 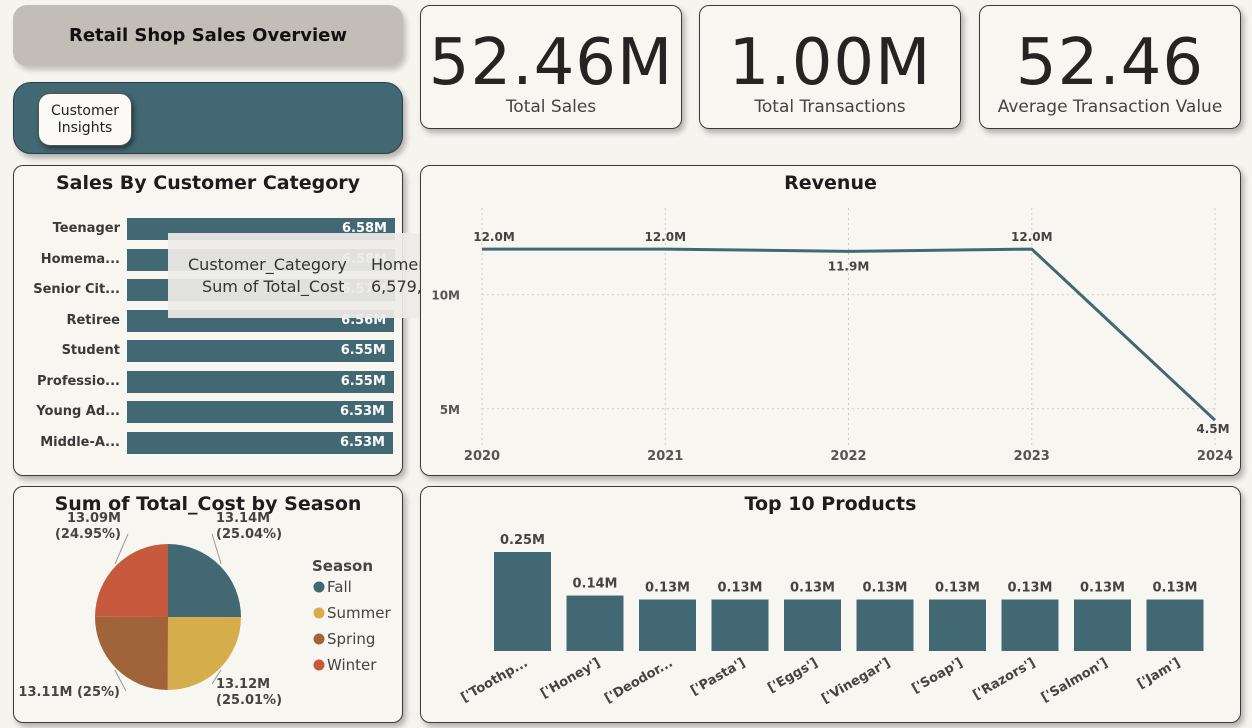 What do you see at coordinates (69, 692) in the screenshot?
I see `pie-data-label: 13.11M (25%)` at bounding box center [69, 692].